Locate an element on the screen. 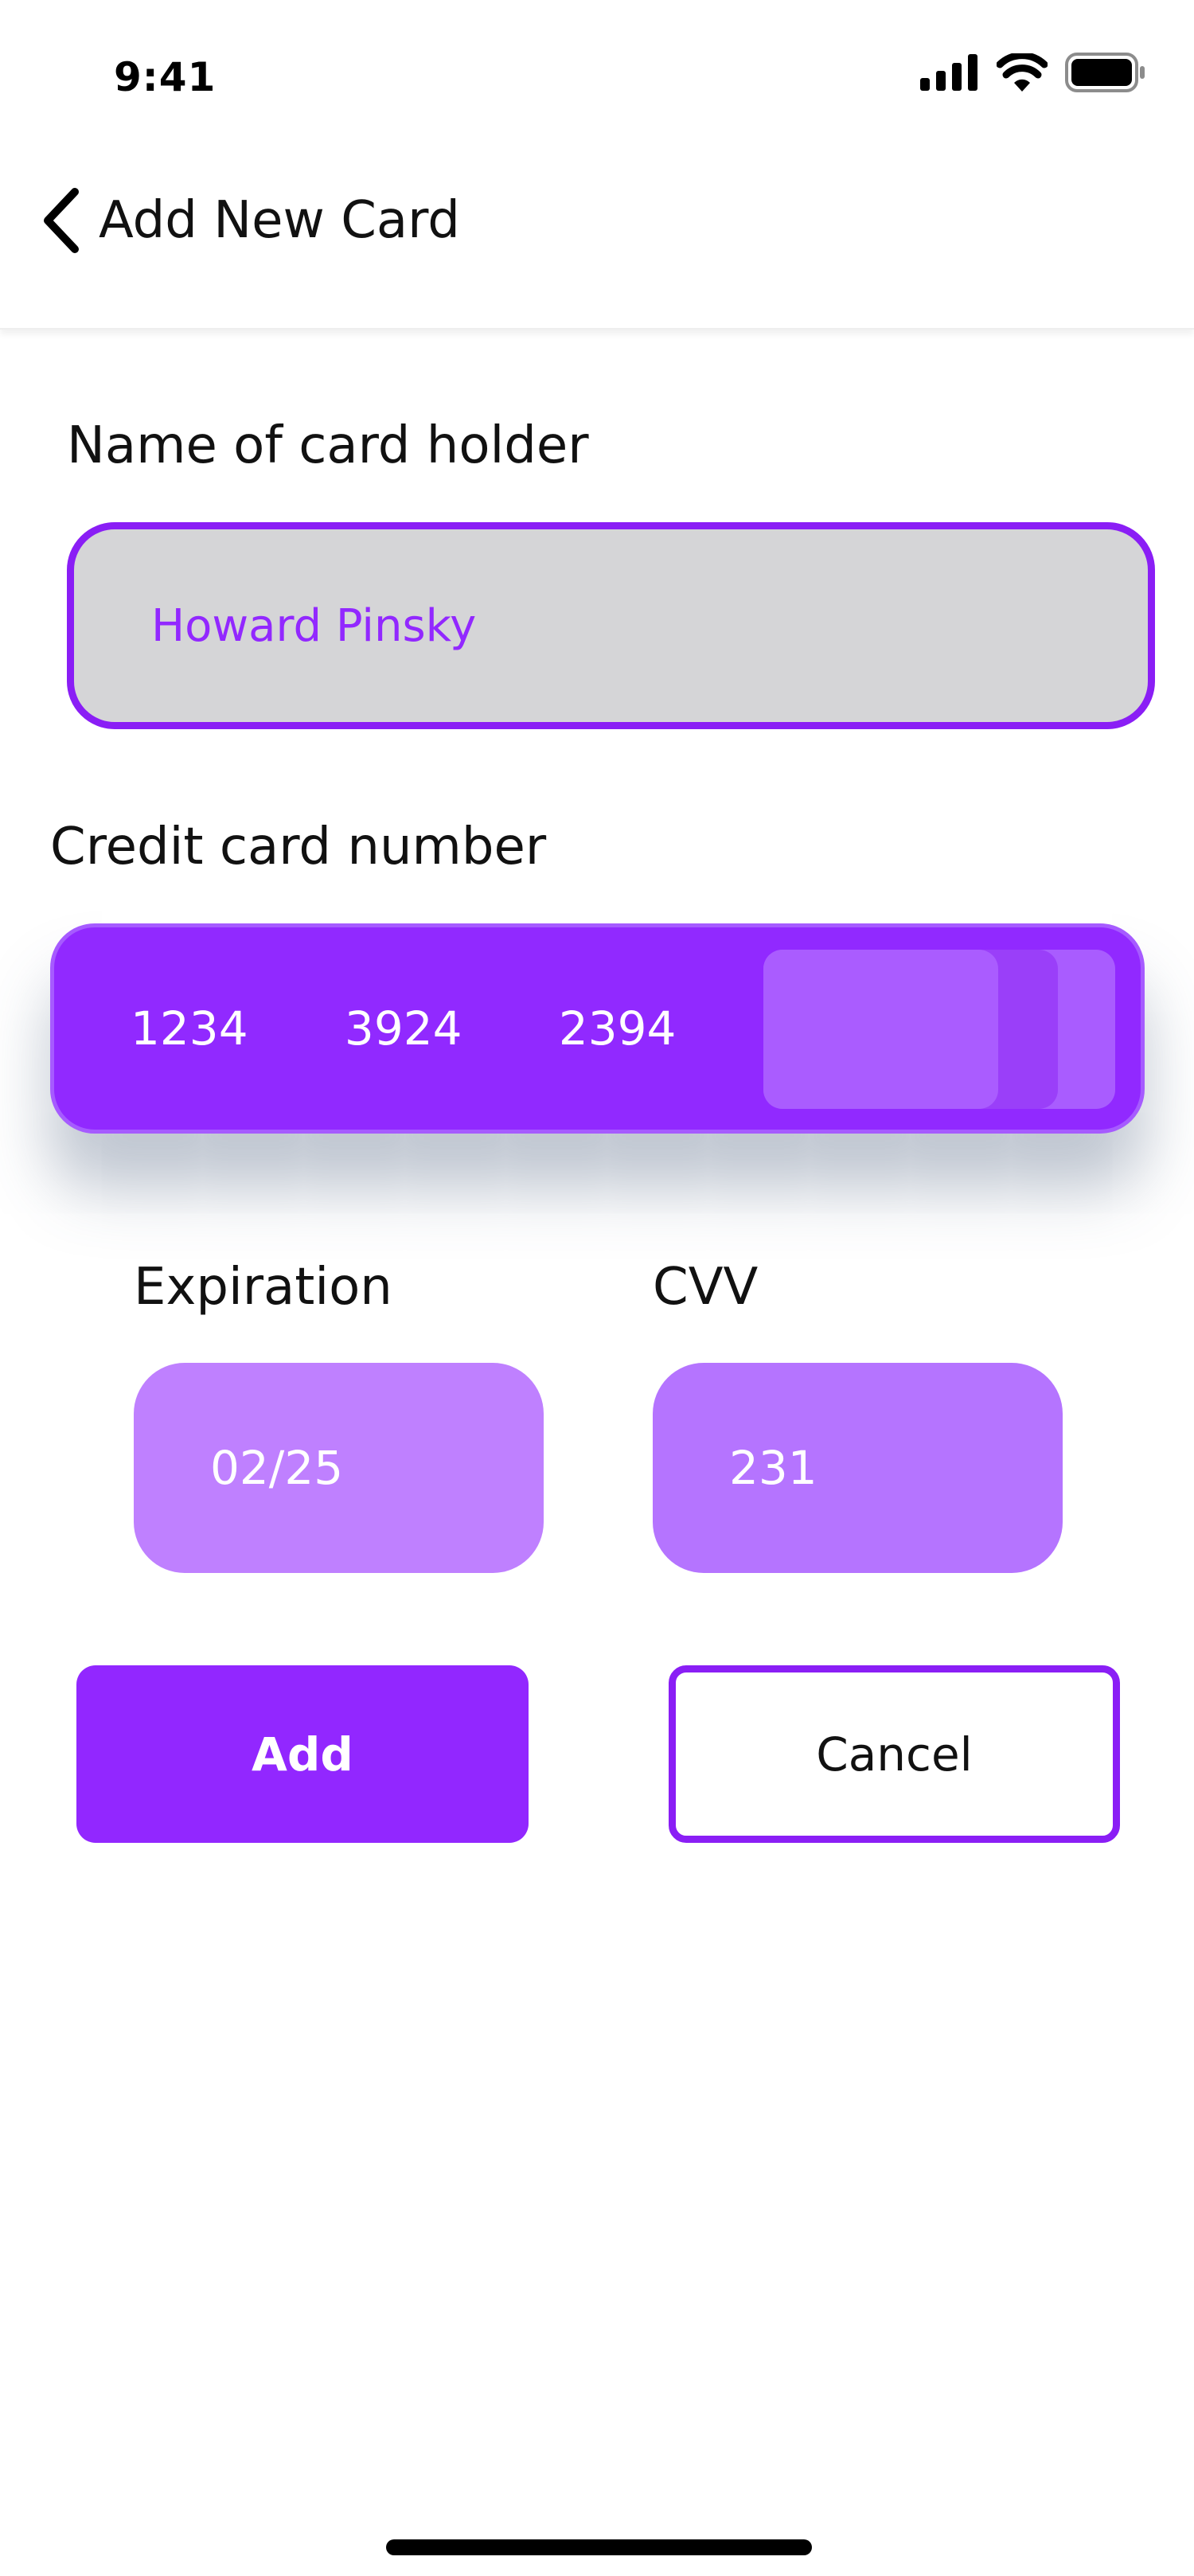 The height and width of the screenshot is (2576, 1194). back-button: Add New Card is located at coordinates (249, 220).